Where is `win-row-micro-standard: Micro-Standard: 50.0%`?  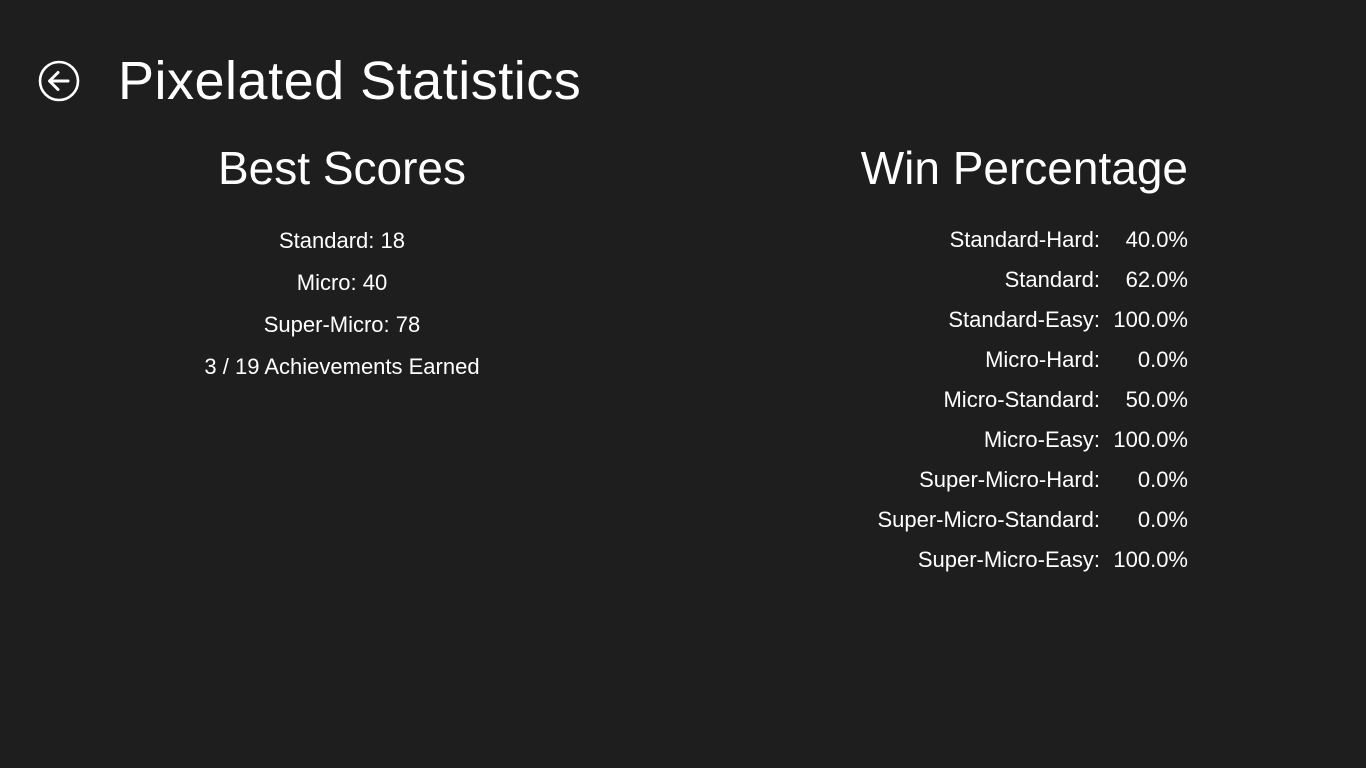 win-row-micro-standard: Micro-Standard: 50.0% is located at coordinates (1010, 400).